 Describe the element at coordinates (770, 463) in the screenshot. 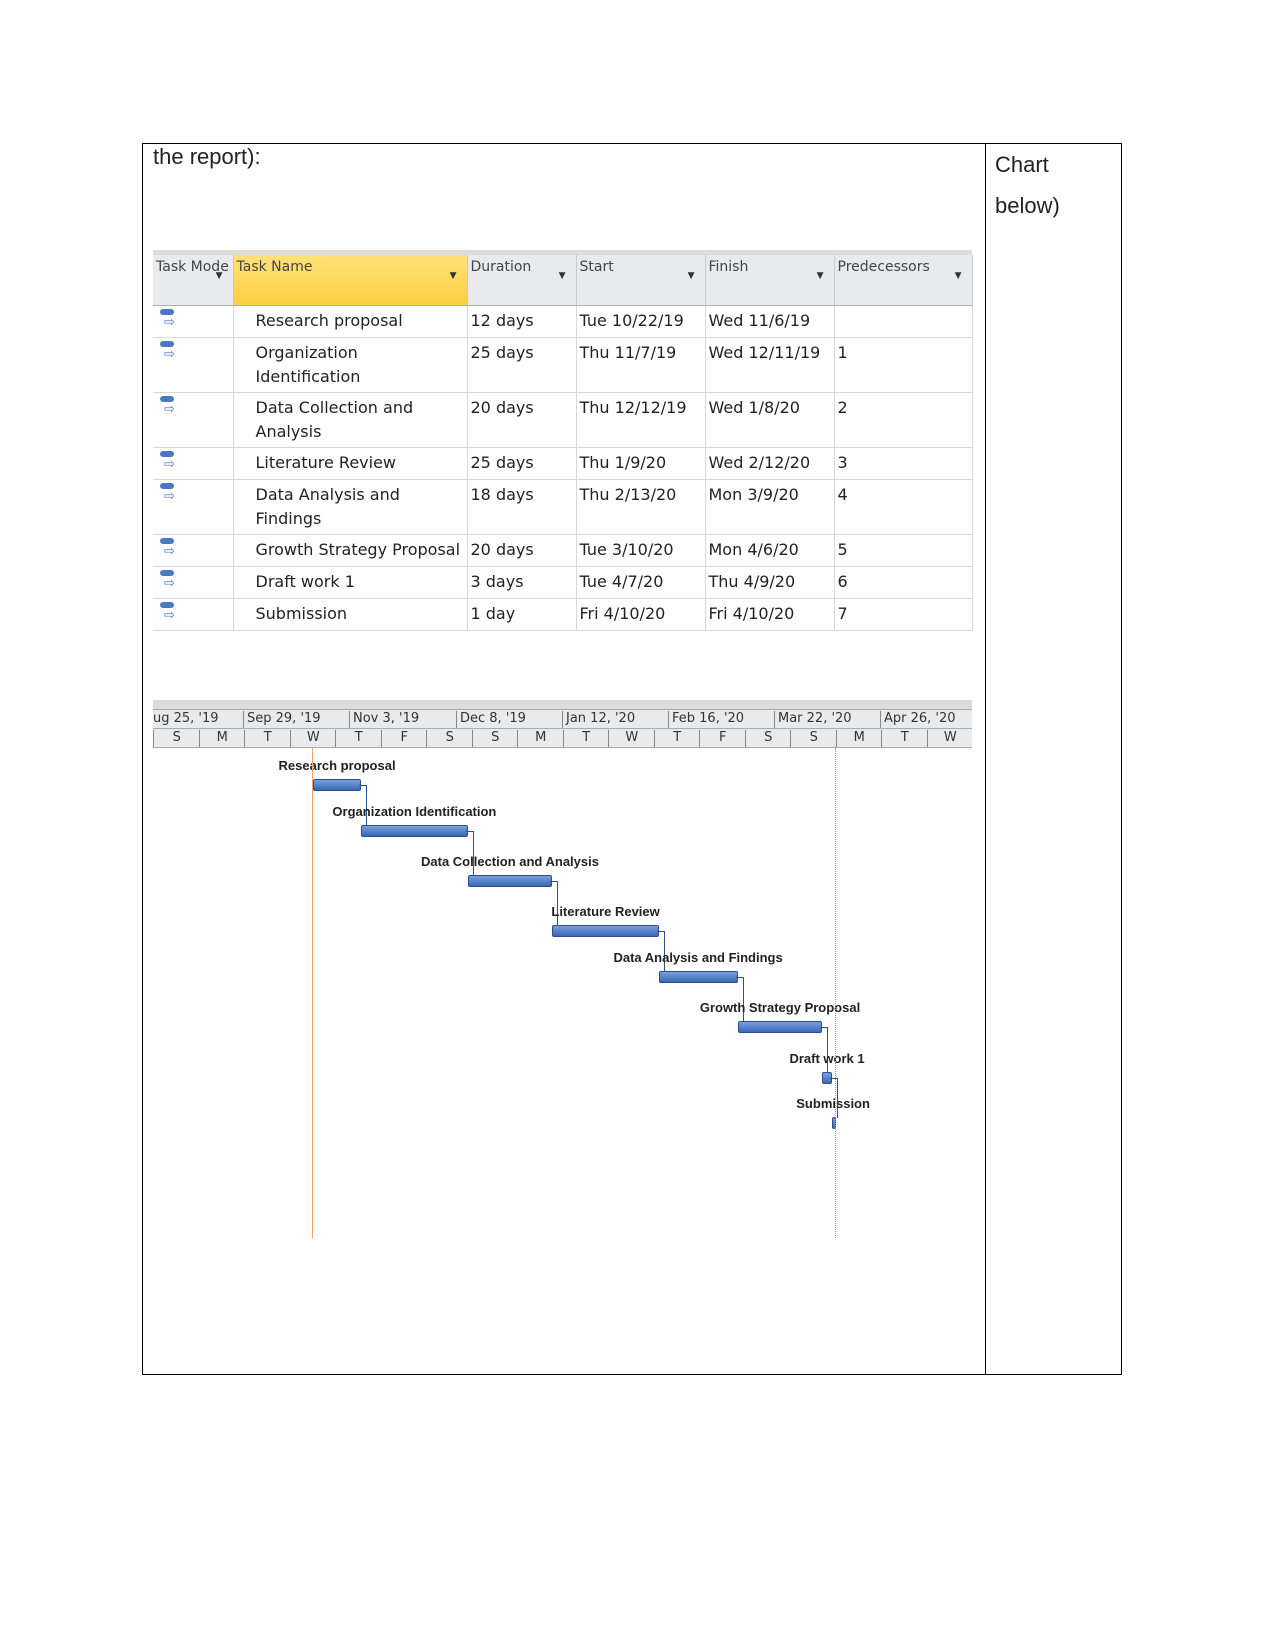

I see `finish-cell: Wed 2/12/20` at that location.